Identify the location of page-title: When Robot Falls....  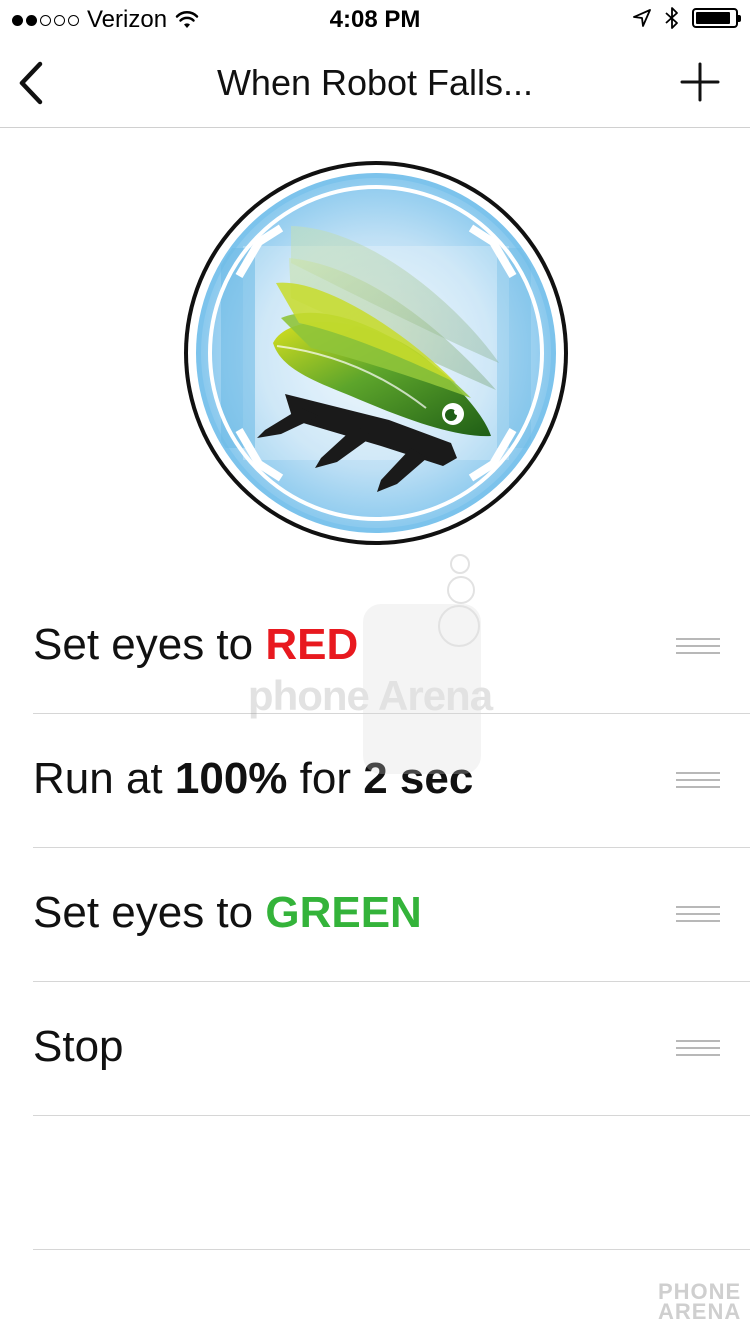
(375, 82).